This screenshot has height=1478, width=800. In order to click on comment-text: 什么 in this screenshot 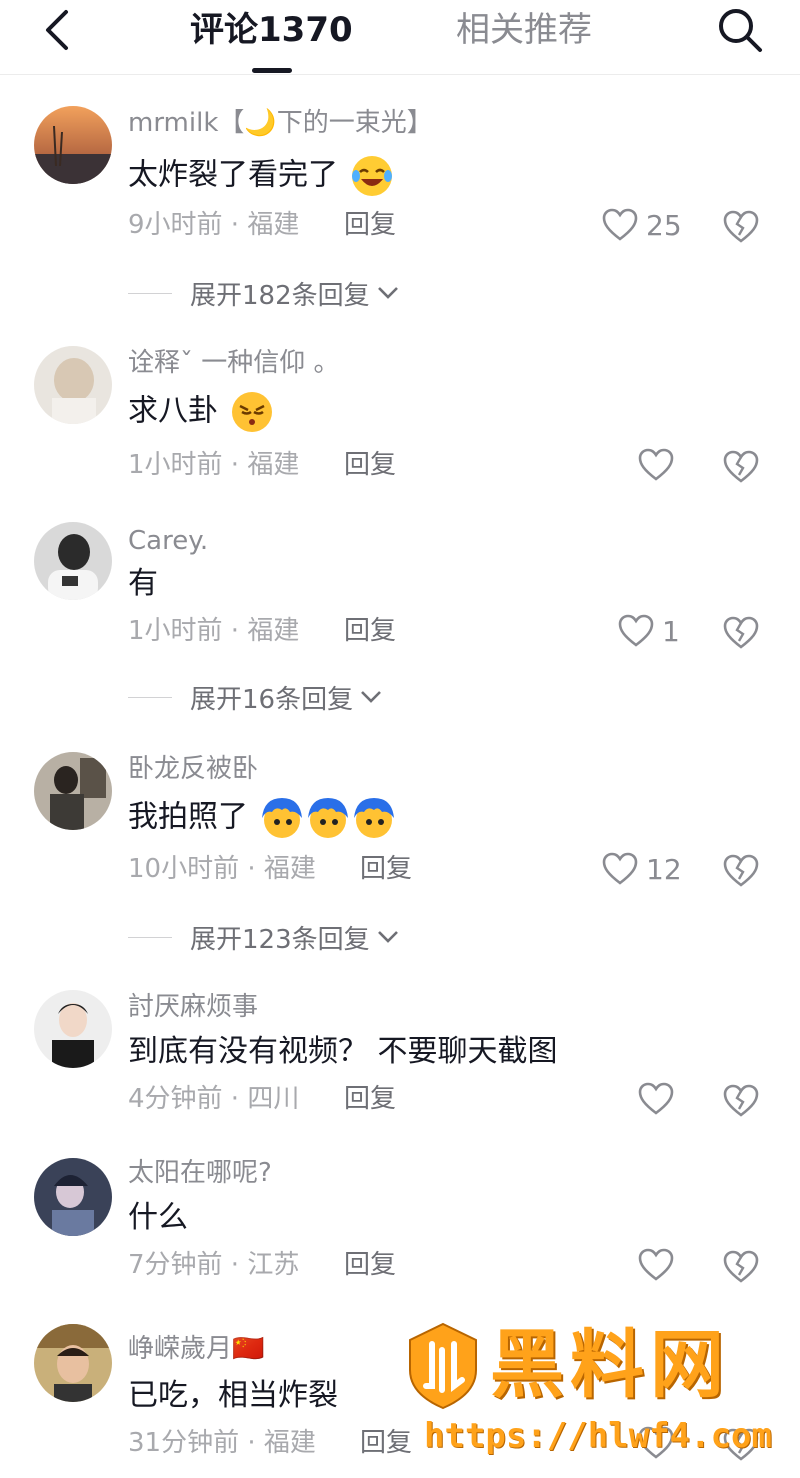, I will do `click(158, 1217)`.